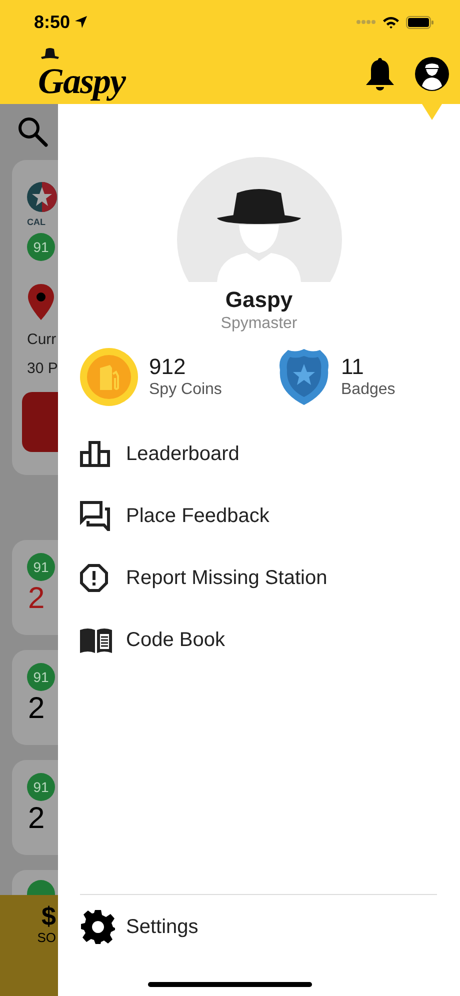 The width and height of the screenshot is (460, 996). Describe the element at coordinates (36, 222) in the screenshot. I see `brand-name: CAL` at that location.